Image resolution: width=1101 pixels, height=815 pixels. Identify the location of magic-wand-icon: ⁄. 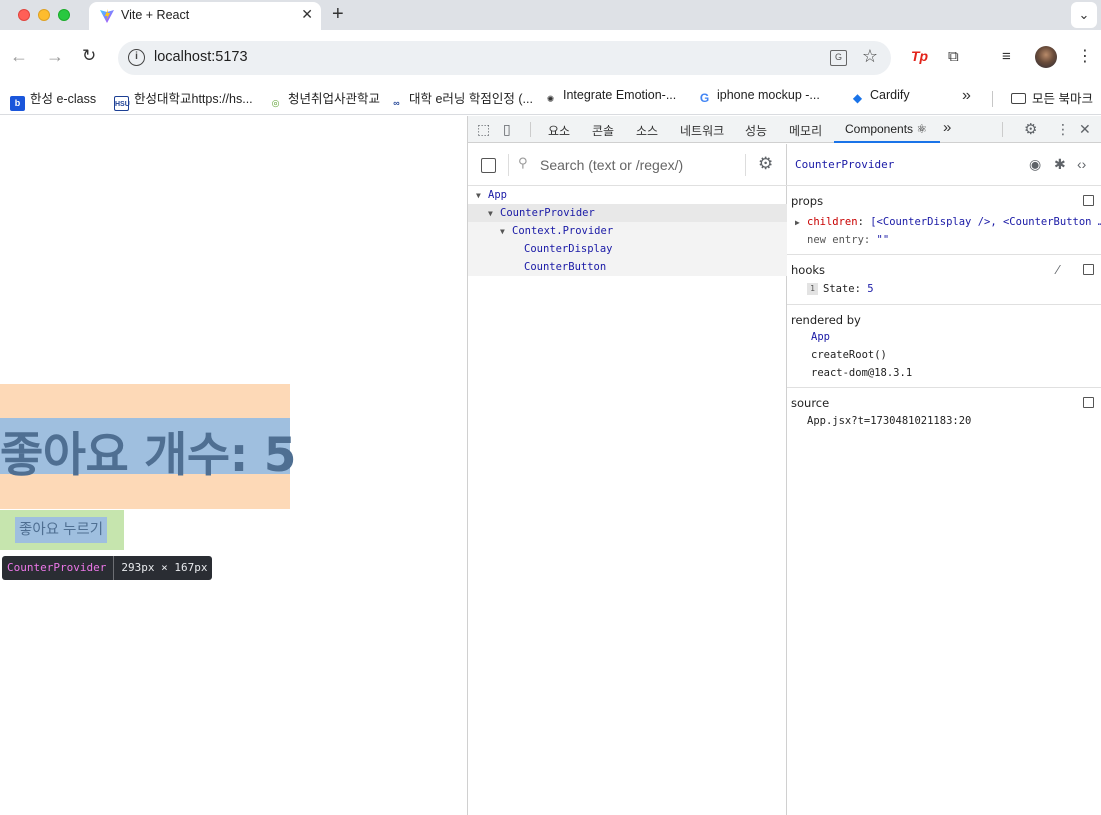
(1058, 269).